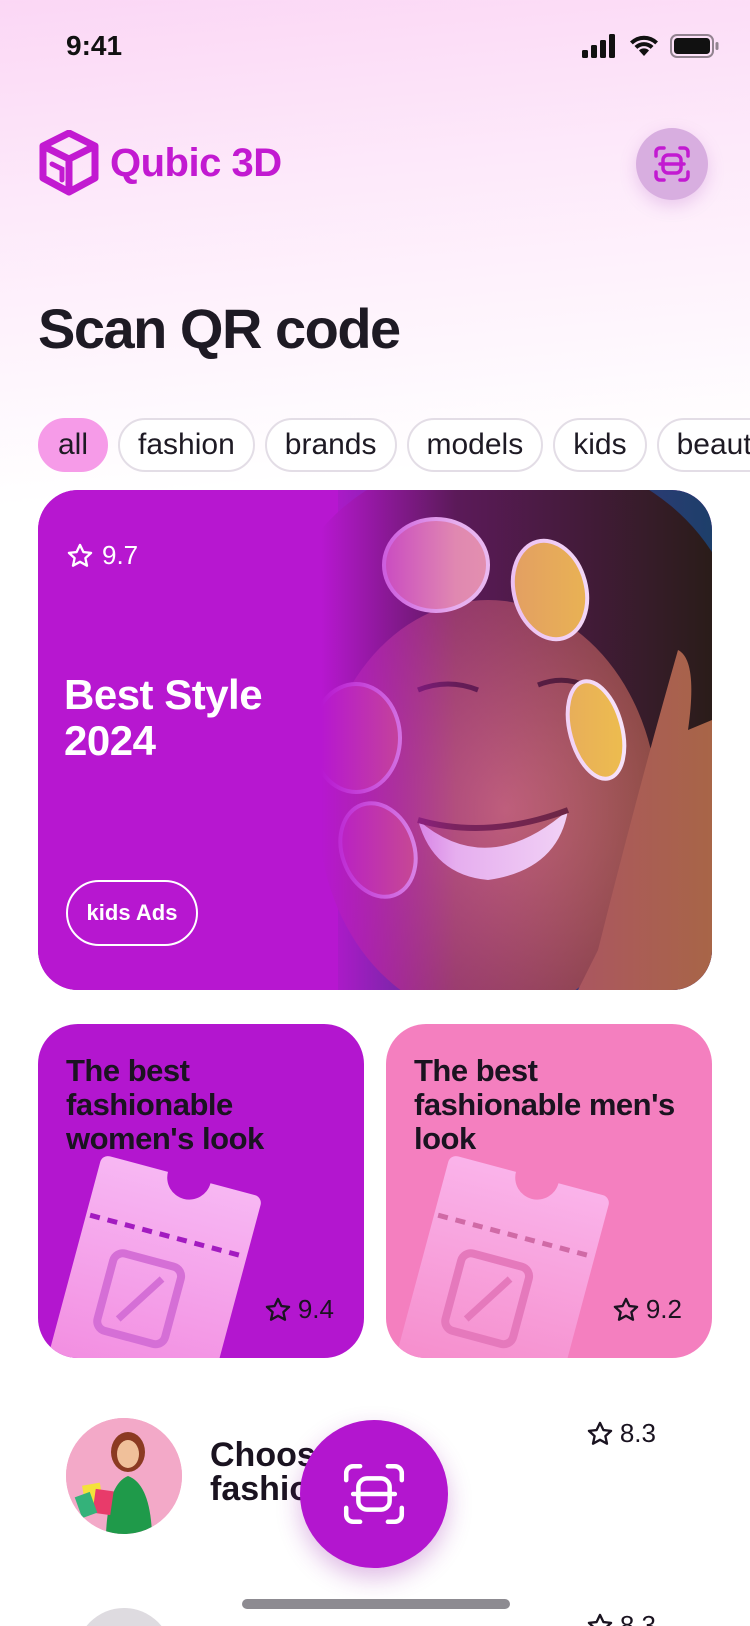 The height and width of the screenshot is (1626, 750). What do you see at coordinates (544, 1104) in the screenshot?
I see `card-title: The best fashionable men's look` at bounding box center [544, 1104].